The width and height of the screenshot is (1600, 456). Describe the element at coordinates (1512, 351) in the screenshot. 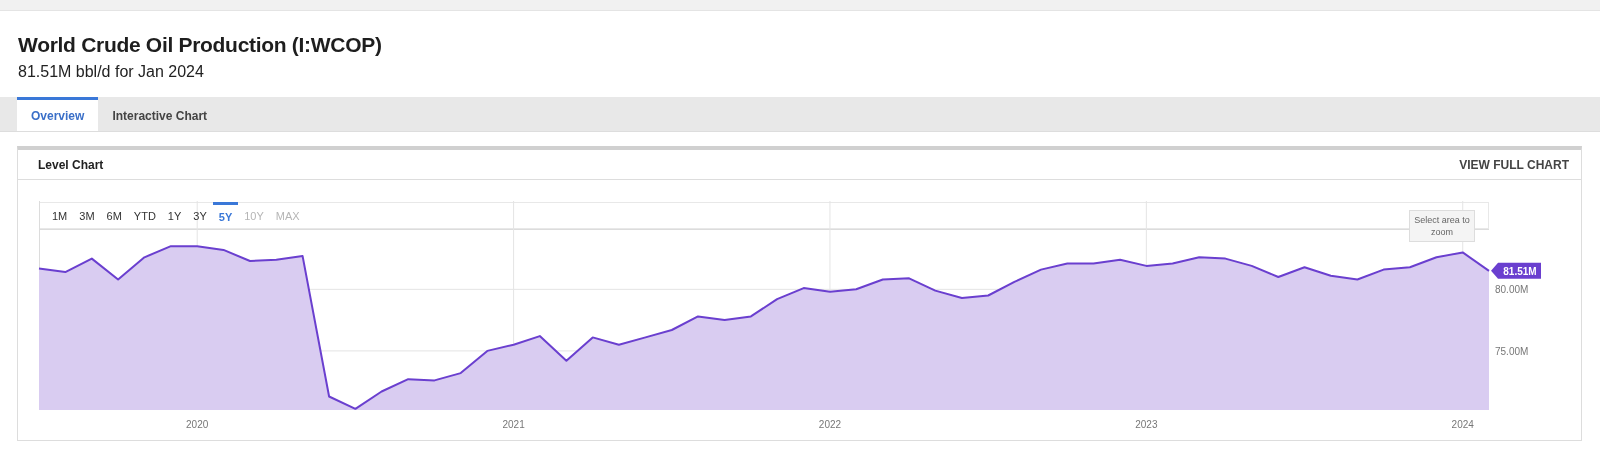

I see `y-axis-label: 75.00M` at that location.